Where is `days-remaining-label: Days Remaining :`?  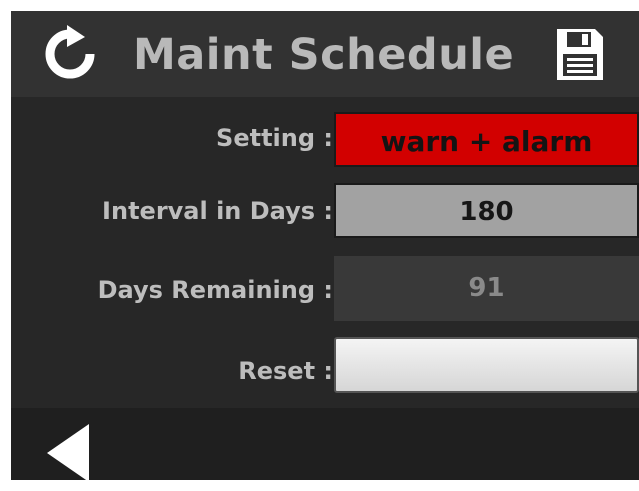 days-remaining-label: Days Remaining : is located at coordinates (215, 290).